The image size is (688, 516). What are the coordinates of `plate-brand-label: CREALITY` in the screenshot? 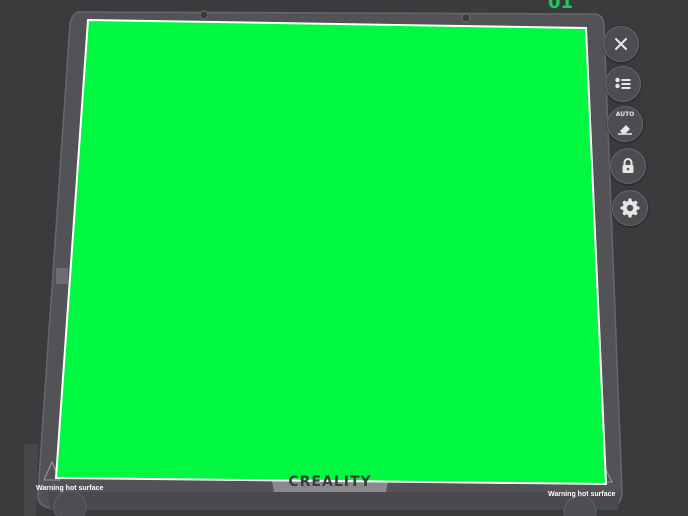 It's located at (330, 482).